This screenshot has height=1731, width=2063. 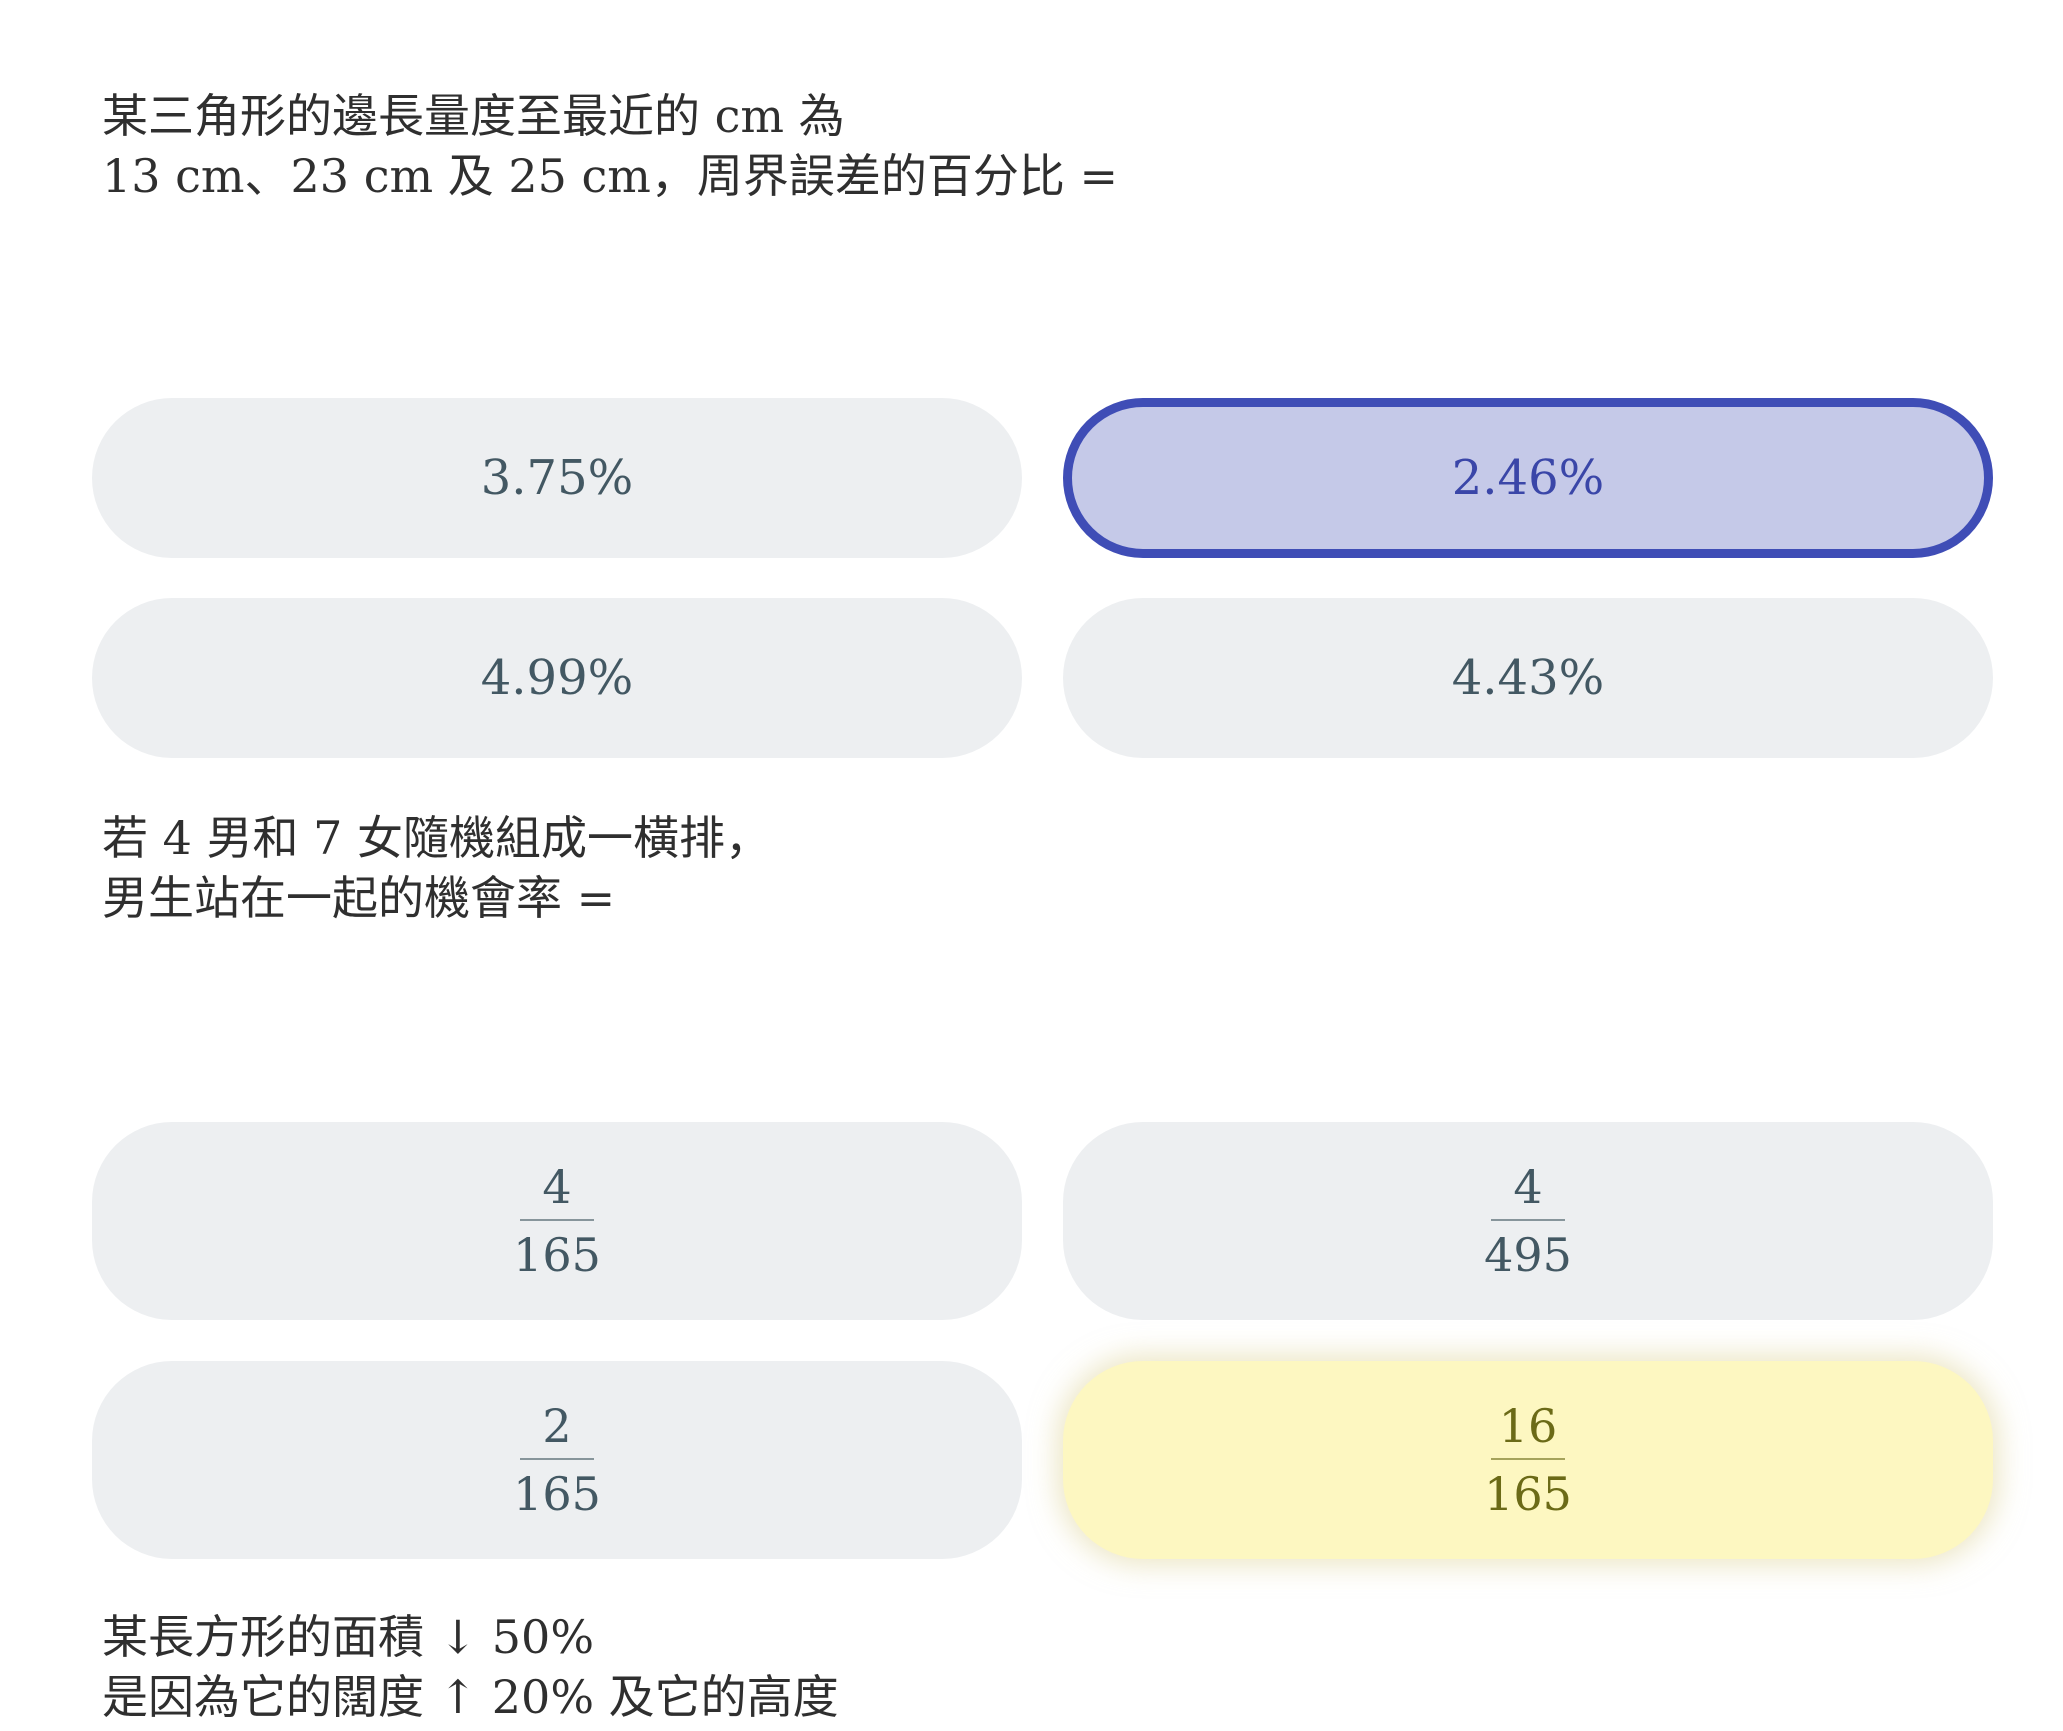 I want to click on q2-option-a-fraction: 4 165, so click(x=557, y=1221).